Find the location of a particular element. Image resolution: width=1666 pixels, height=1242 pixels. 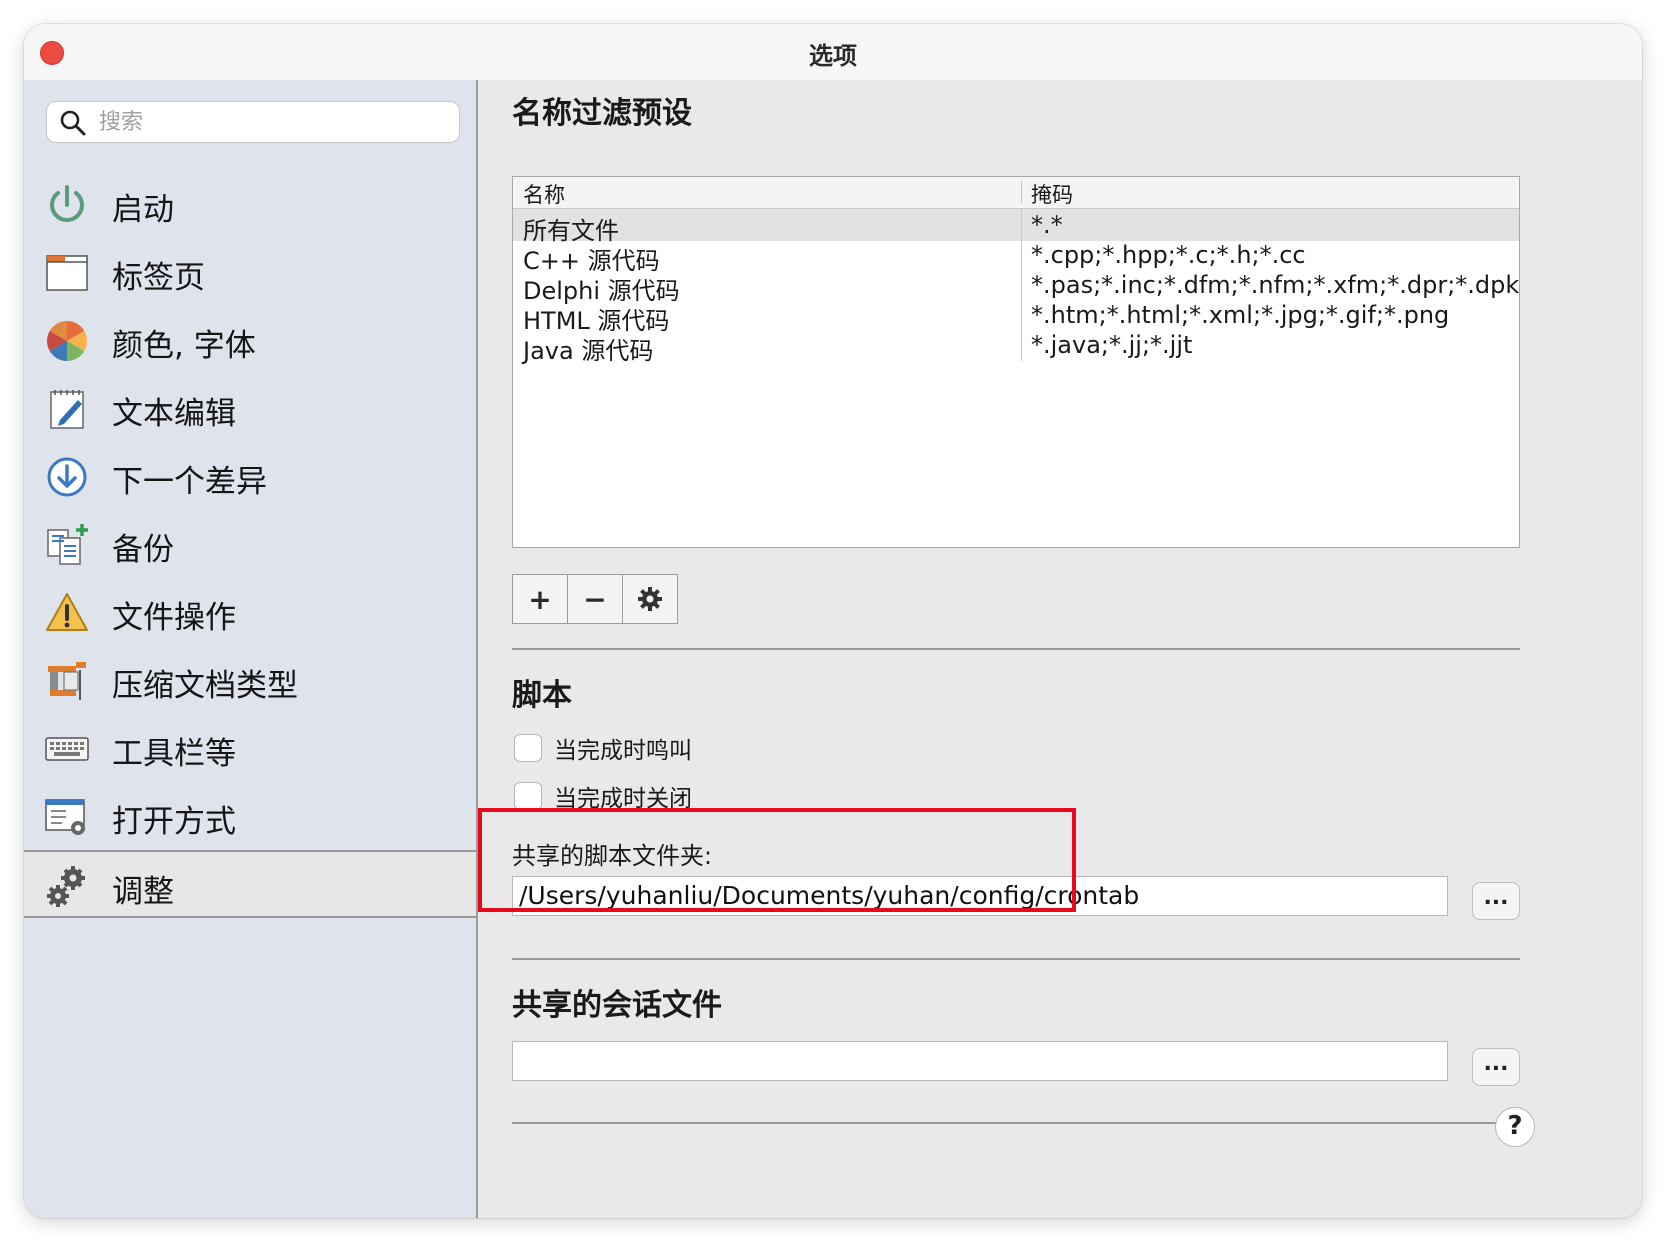

color-wheel-icon is located at coordinates (67, 341).